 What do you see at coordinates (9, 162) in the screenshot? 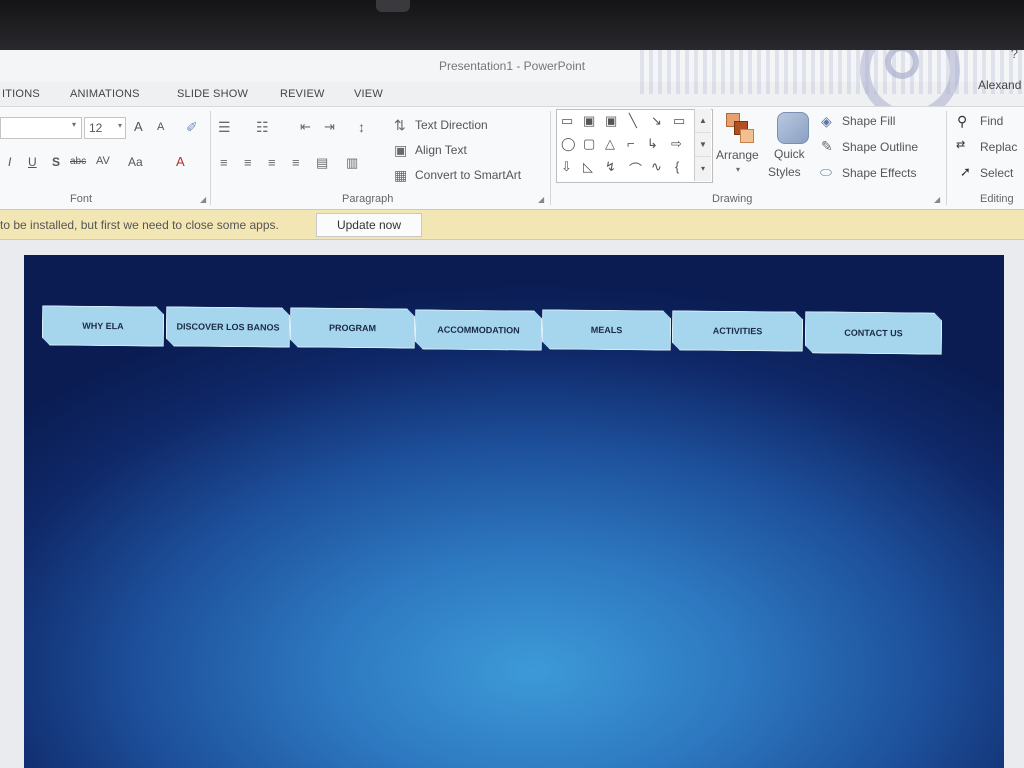
I see `italic-button: I` at bounding box center [9, 162].